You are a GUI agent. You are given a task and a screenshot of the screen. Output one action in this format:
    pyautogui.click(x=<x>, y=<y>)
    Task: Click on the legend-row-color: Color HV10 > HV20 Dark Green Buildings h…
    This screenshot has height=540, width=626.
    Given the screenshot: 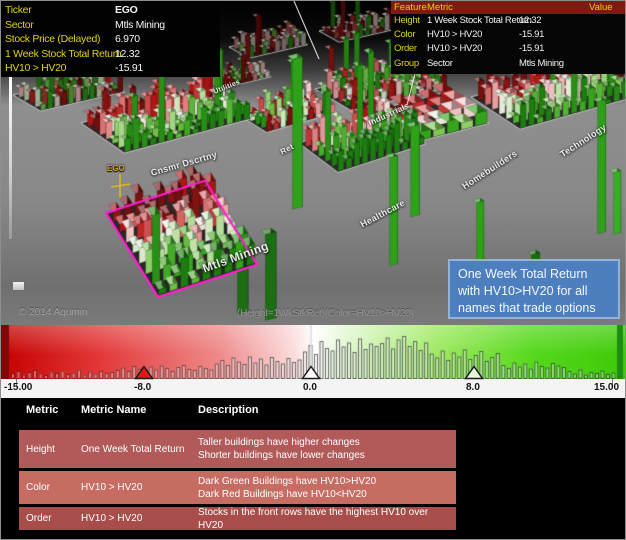 What is the action you would take?
    pyautogui.click(x=237, y=487)
    